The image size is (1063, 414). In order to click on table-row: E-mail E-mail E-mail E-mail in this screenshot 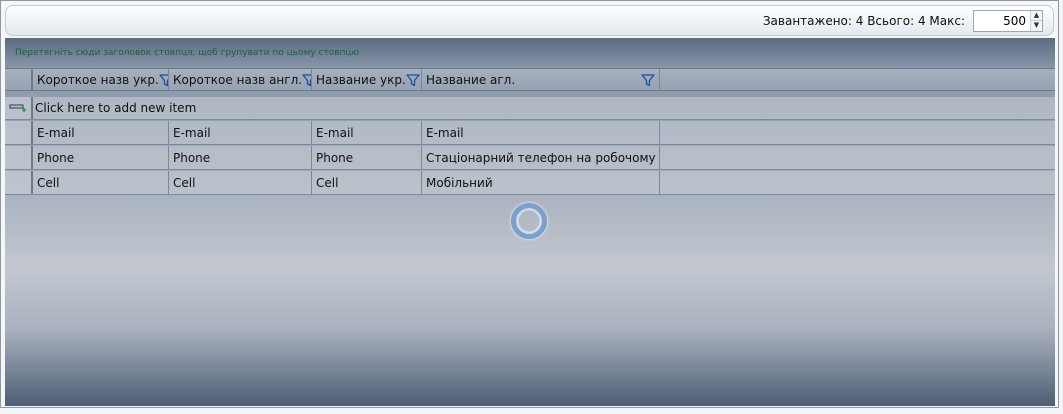, I will do `click(530, 133)`.